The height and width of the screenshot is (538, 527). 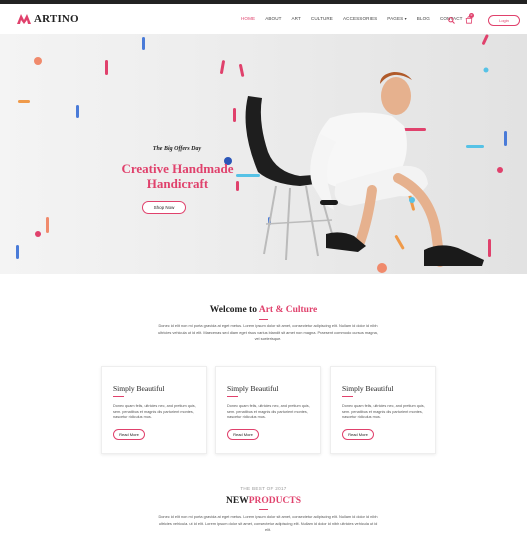 I want to click on nav-item-home: HOME, so click(x=248, y=18).